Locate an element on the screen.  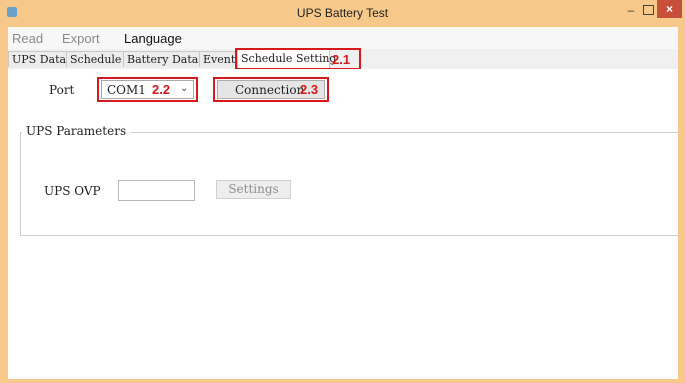
tab-schedule: Schedule is located at coordinates (95, 59).